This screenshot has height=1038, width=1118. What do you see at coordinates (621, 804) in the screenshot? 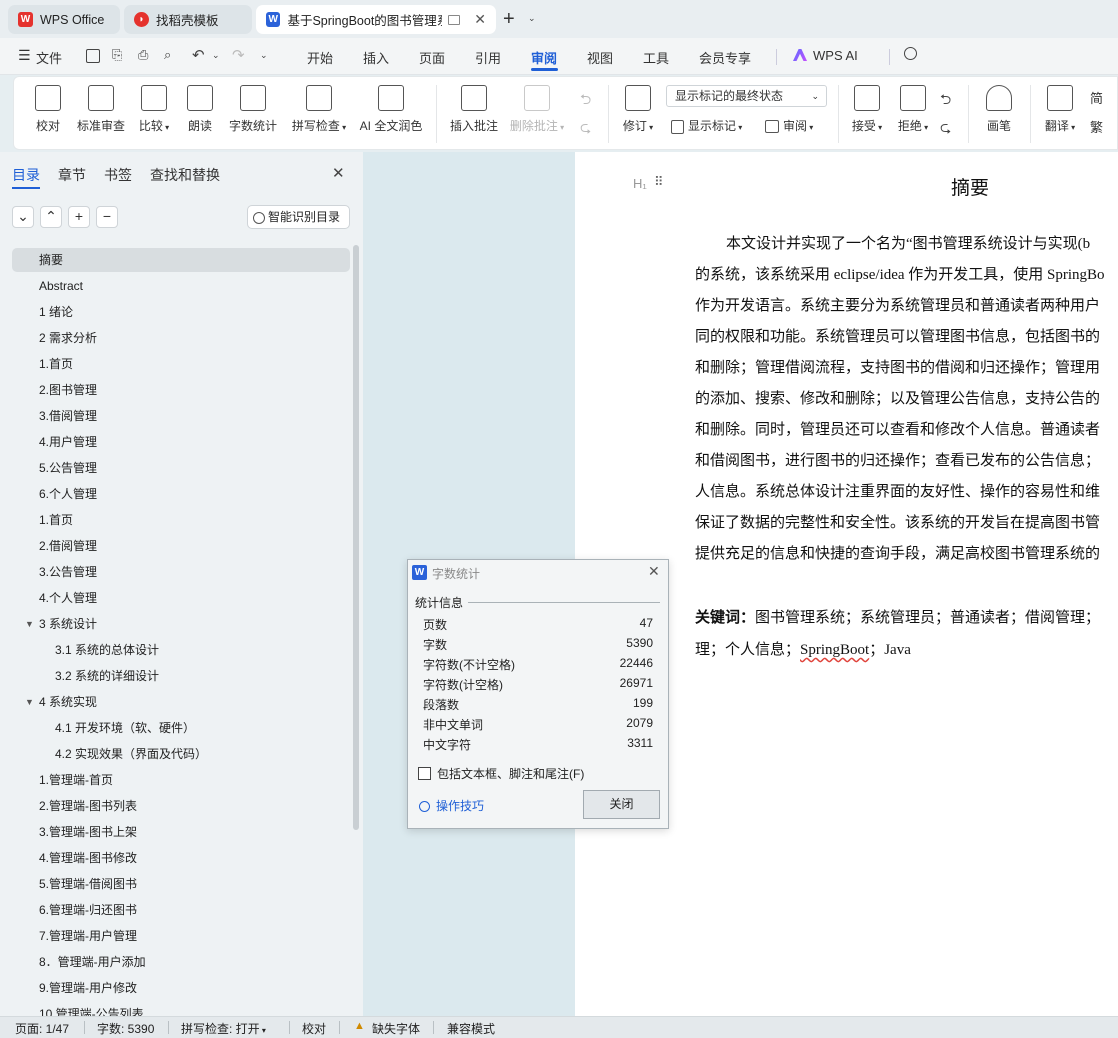
I see `close-button: 关闭` at bounding box center [621, 804].